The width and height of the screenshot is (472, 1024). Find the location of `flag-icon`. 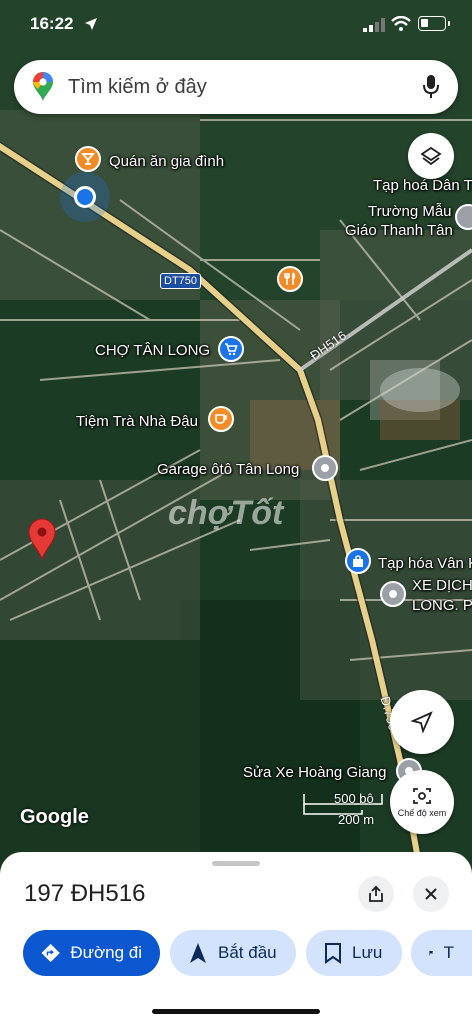

flag-icon is located at coordinates (431, 953).